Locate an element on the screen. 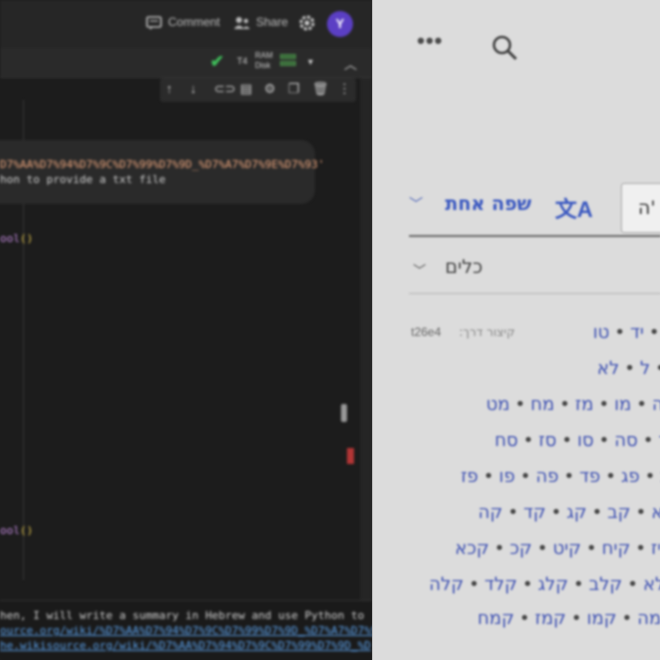 The width and height of the screenshot is (660, 660). link-icon: ⊂⊃ is located at coordinates (225, 89).